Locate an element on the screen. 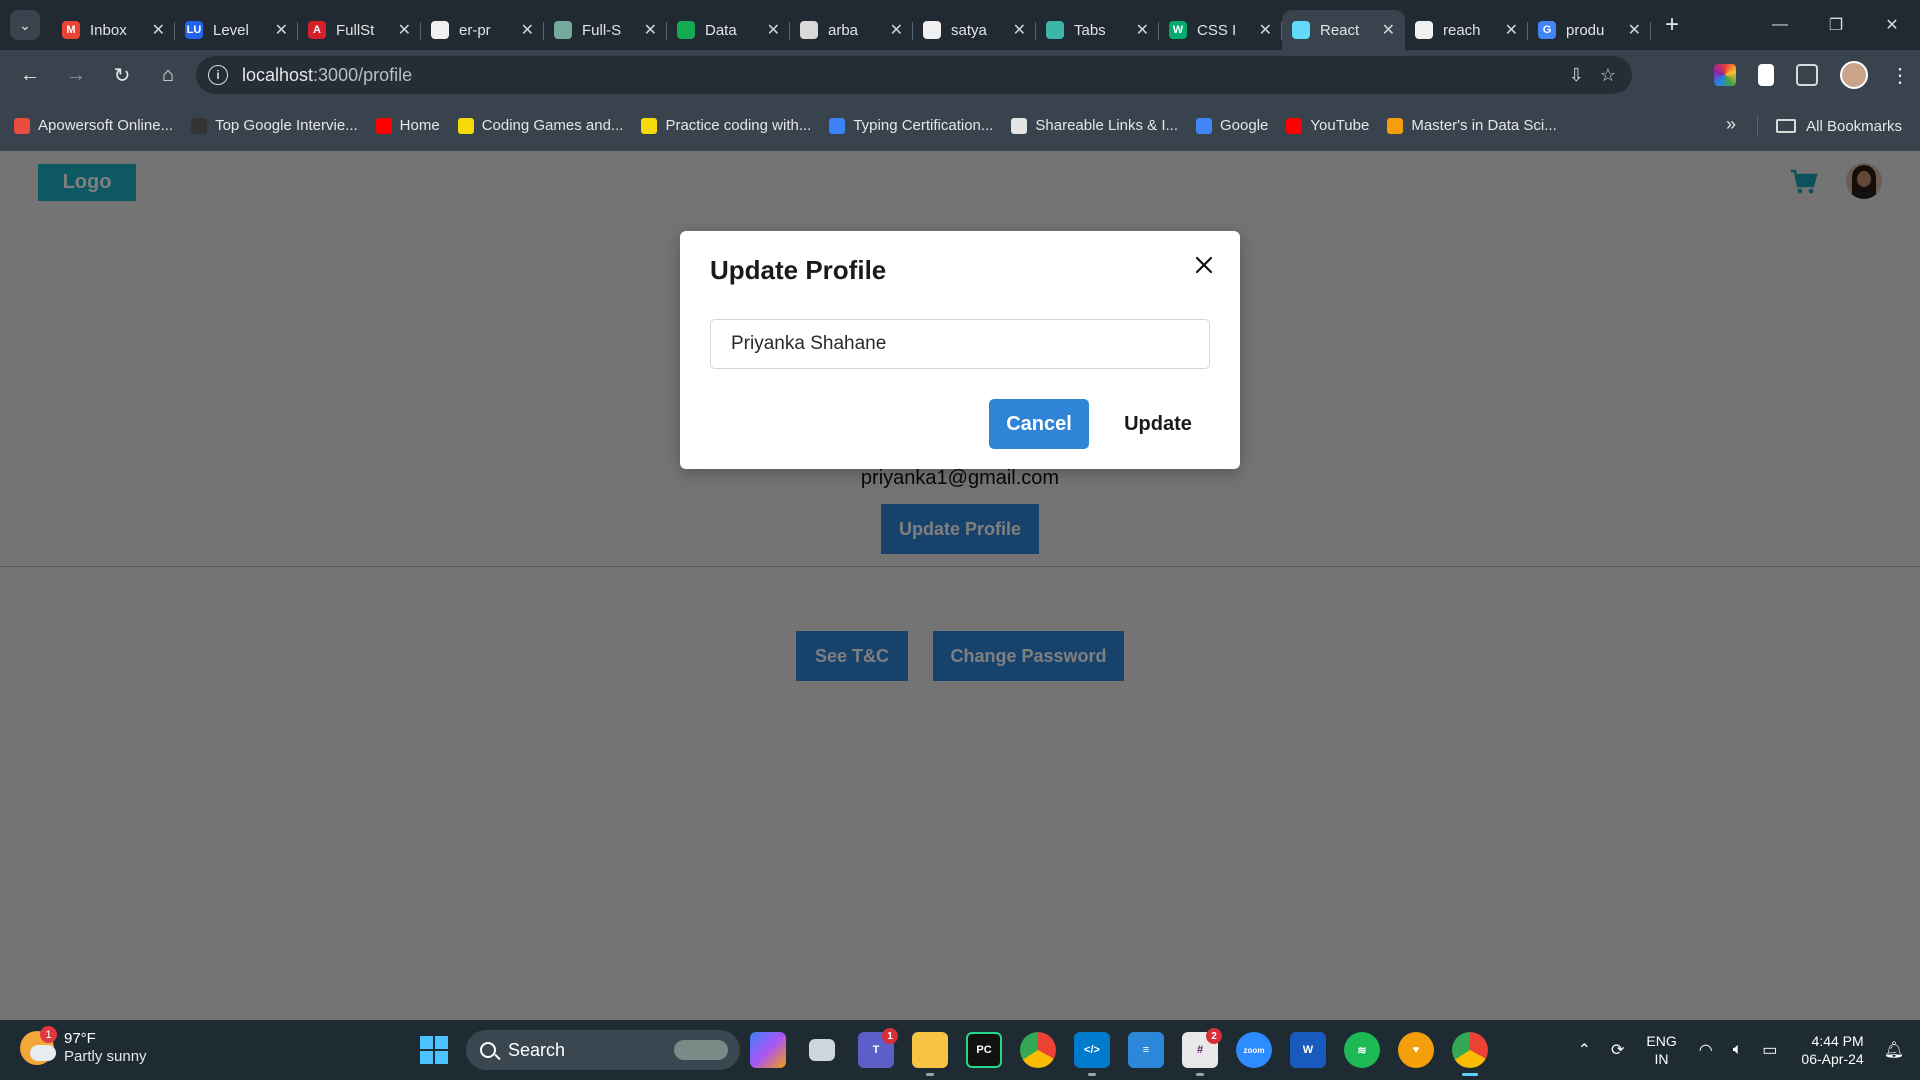 Image resolution: width=1920 pixels, height=1080 pixels. restore-button: ❐ is located at coordinates (1836, 25).